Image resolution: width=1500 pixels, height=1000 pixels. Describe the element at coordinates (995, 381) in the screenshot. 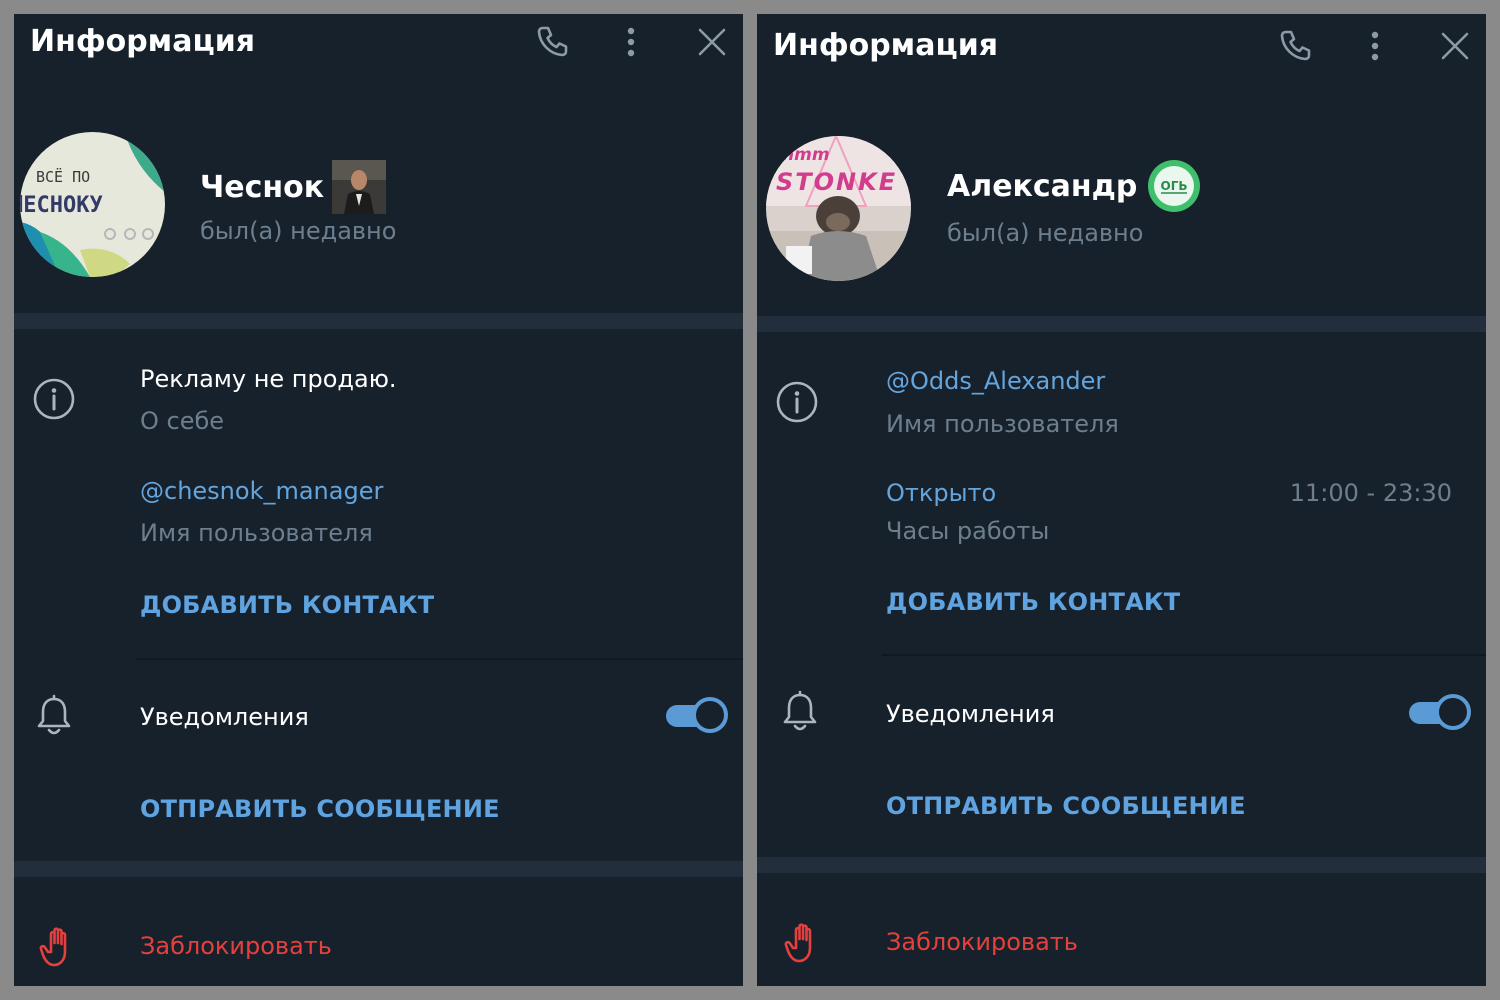

I see `username-value: @Odds_Alexander` at that location.